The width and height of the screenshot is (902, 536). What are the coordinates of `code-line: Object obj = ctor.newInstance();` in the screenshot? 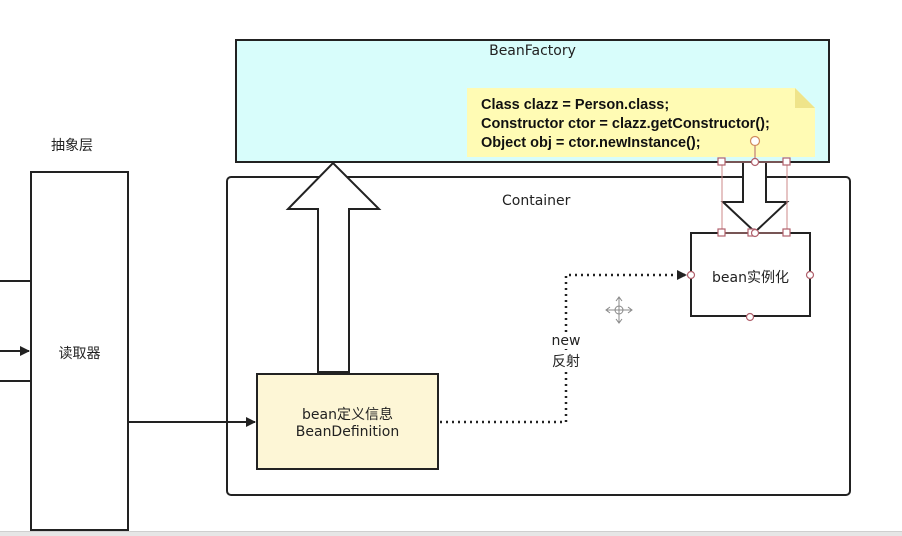 It's located at (591, 143).